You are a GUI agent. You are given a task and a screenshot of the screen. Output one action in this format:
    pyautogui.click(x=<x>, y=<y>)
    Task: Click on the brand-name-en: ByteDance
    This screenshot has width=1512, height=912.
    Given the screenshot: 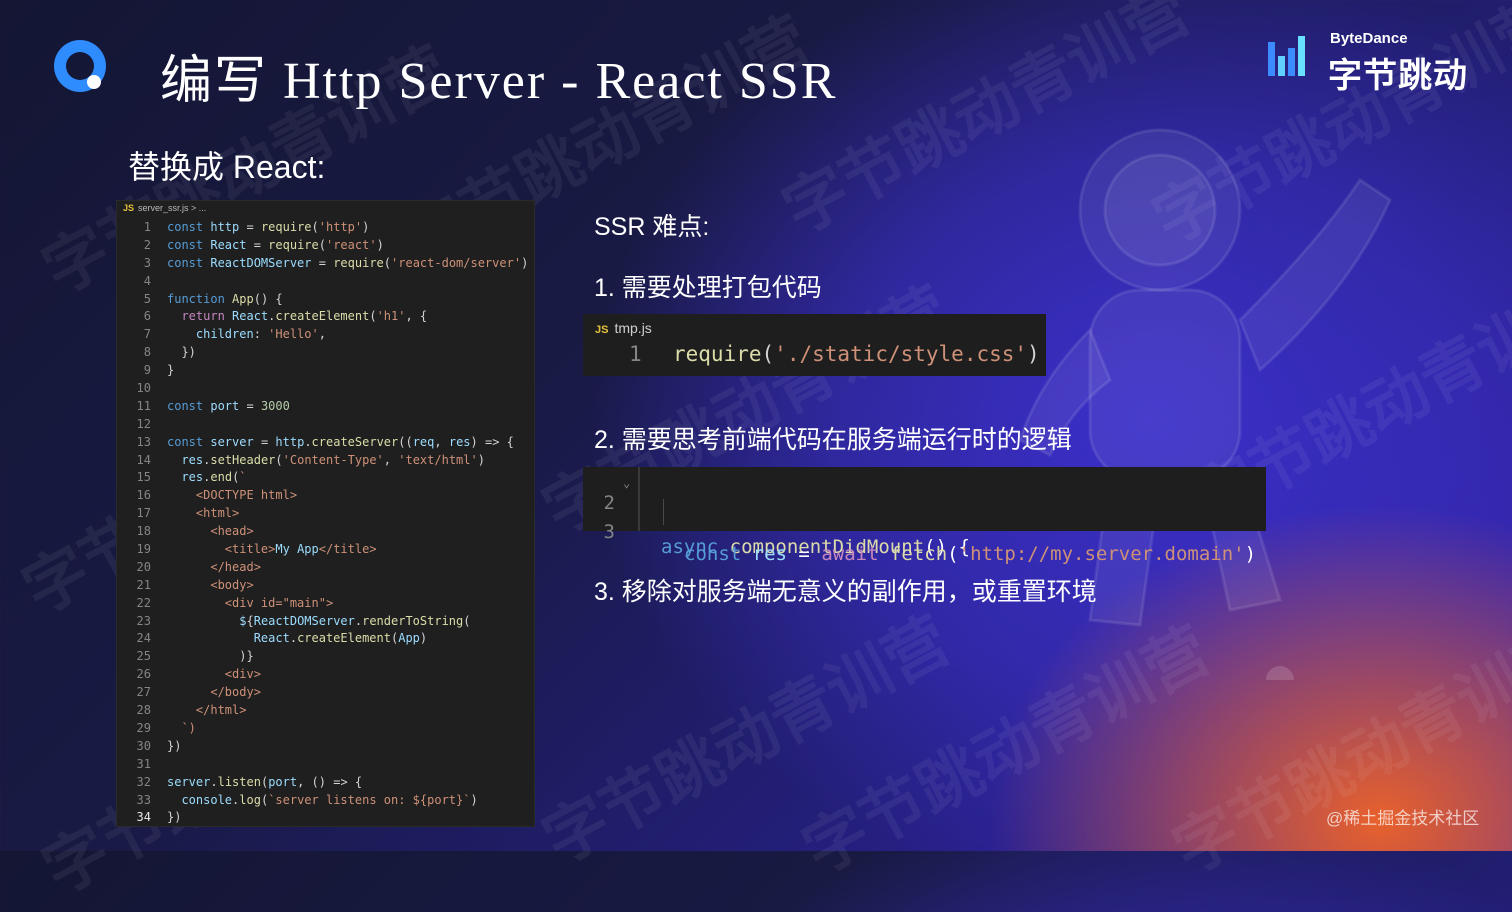 What is the action you would take?
    pyautogui.click(x=1369, y=38)
    